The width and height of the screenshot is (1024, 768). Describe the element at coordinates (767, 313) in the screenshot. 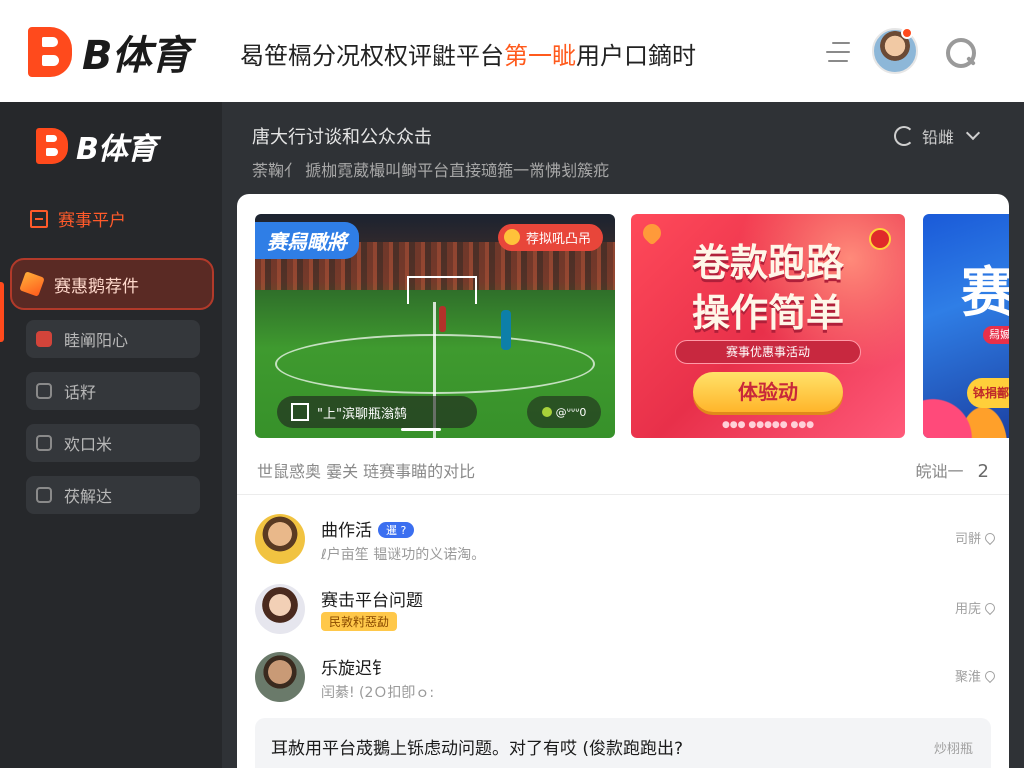

I see `promo-line-2: 操作简单` at that location.